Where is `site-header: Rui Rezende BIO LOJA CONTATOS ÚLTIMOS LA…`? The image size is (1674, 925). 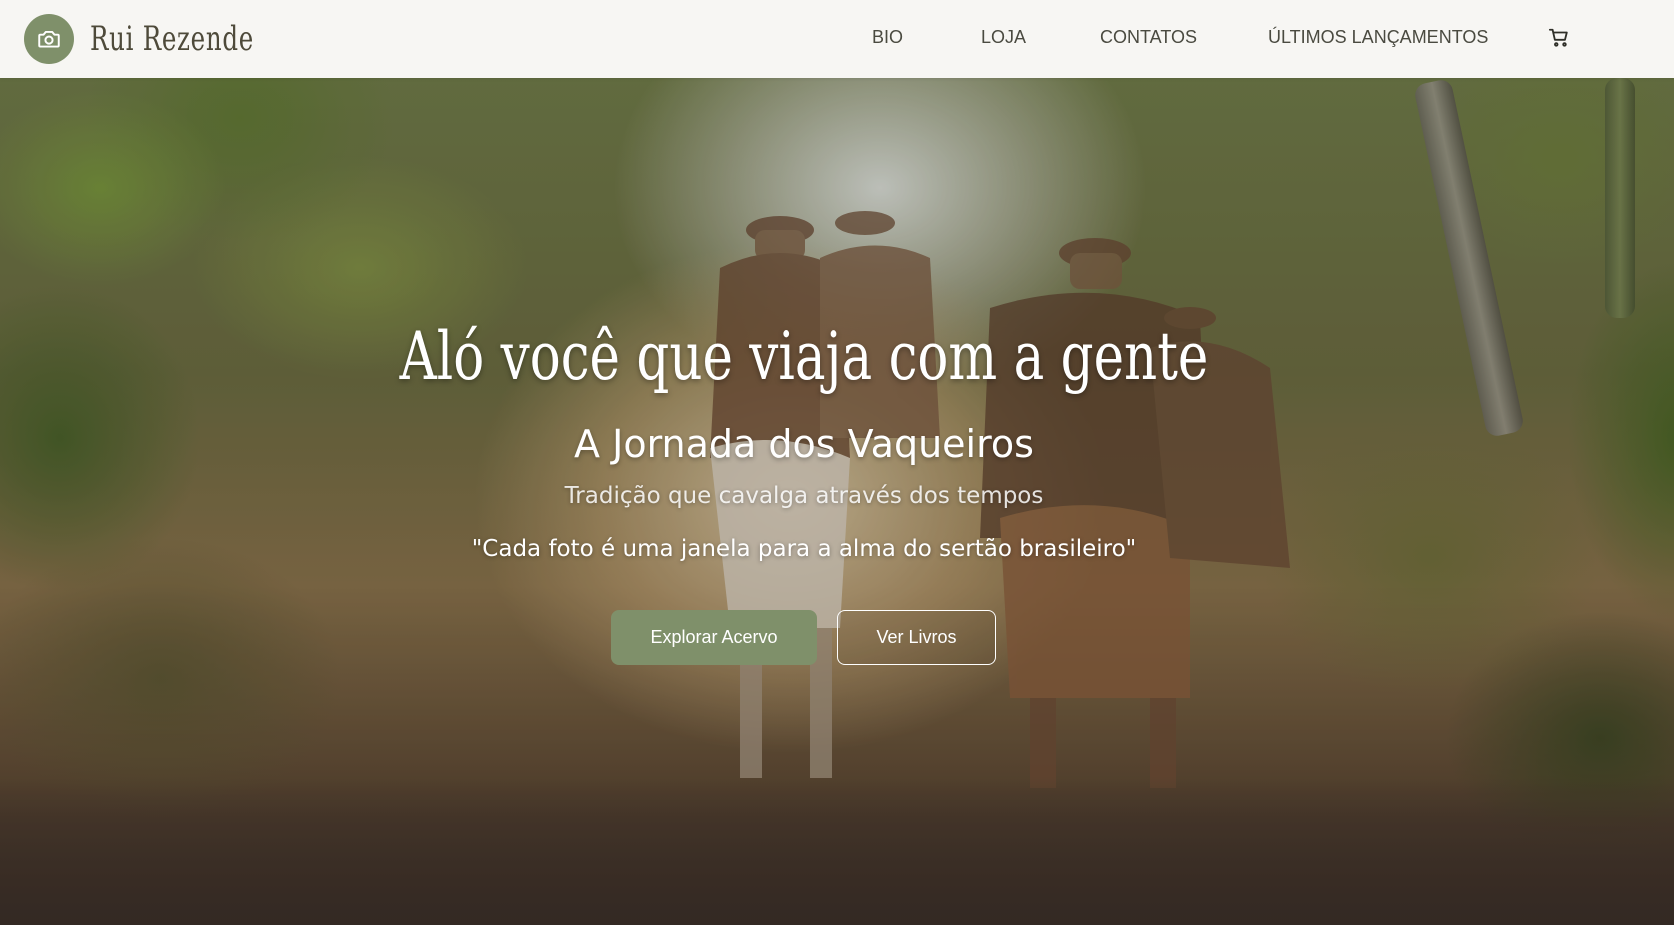
site-header: Rui Rezende BIO LOJA CONTATOS ÚLTIMOS LA… is located at coordinates (837, 39).